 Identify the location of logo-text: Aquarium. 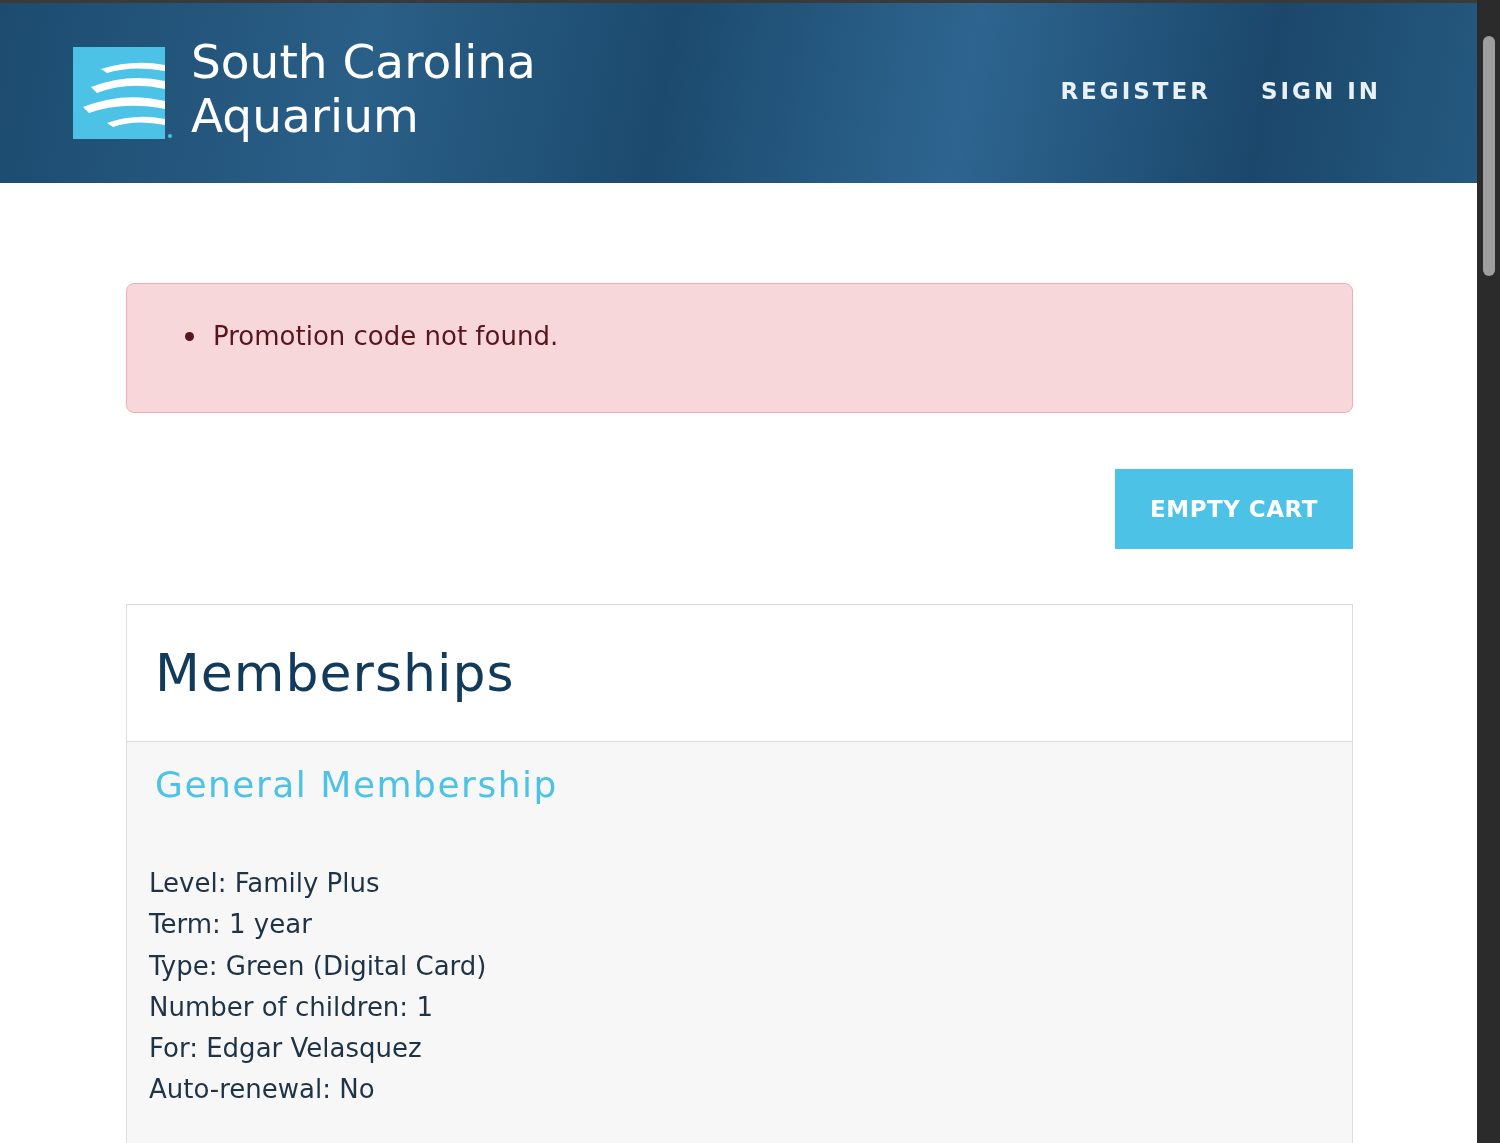
(305, 116).